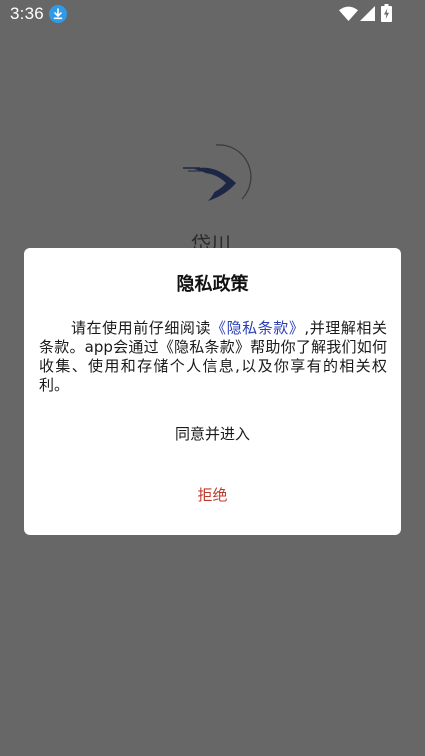  What do you see at coordinates (217, 172) in the screenshot?
I see `app-logo` at bounding box center [217, 172].